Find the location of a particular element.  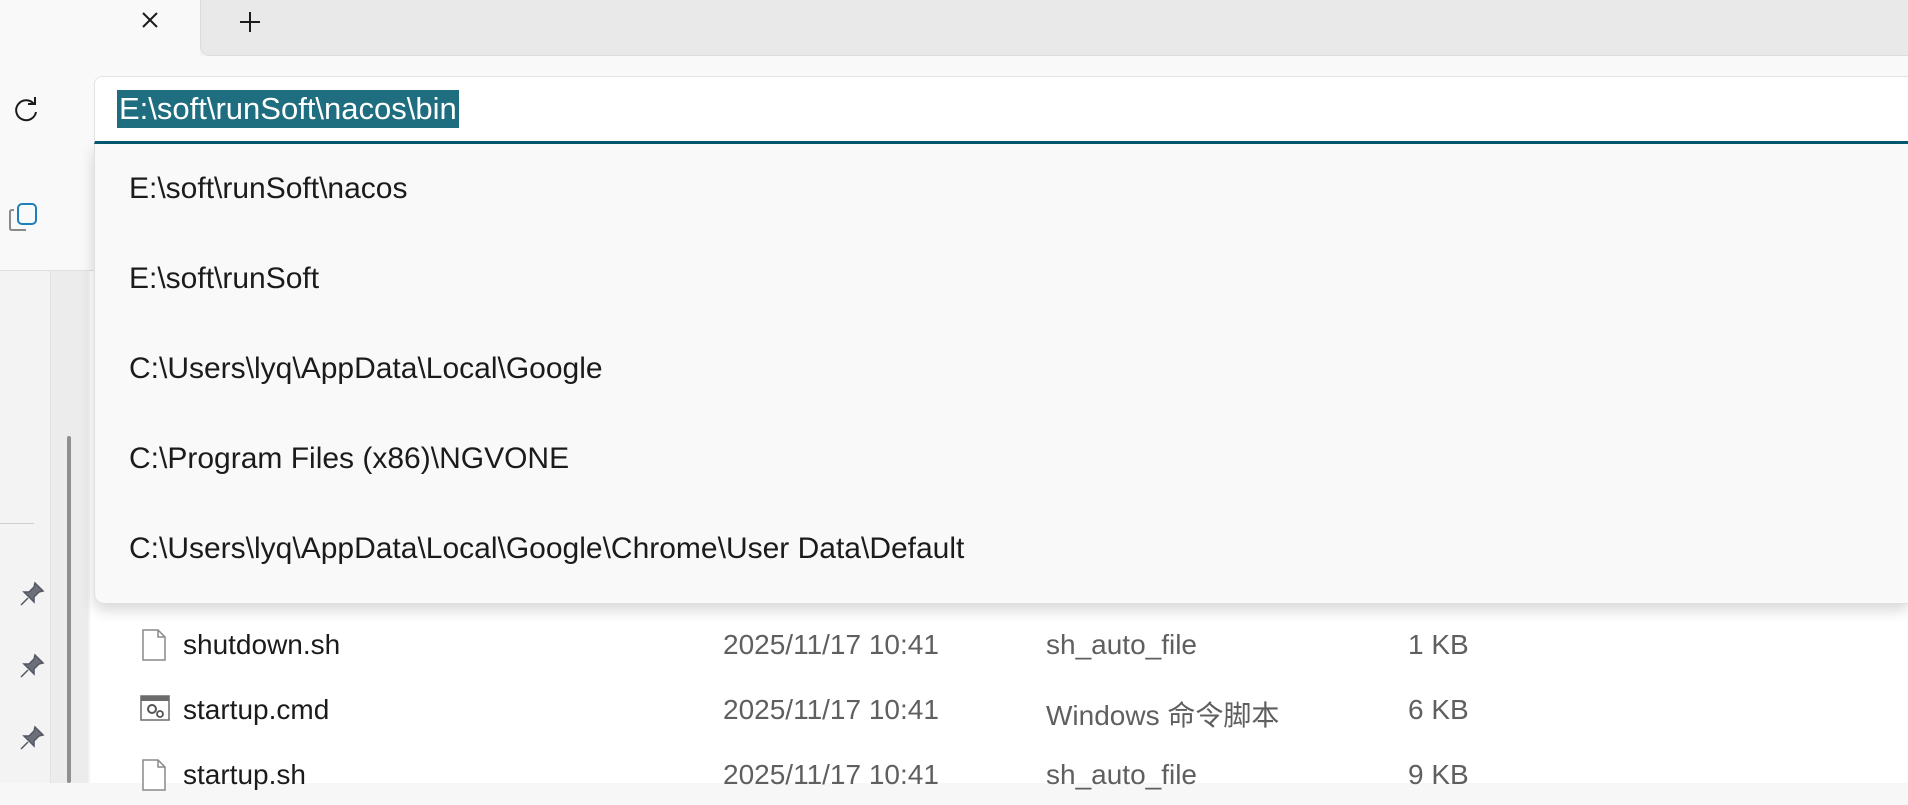

file-name: startup.cmd is located at coordinates (256, 709).